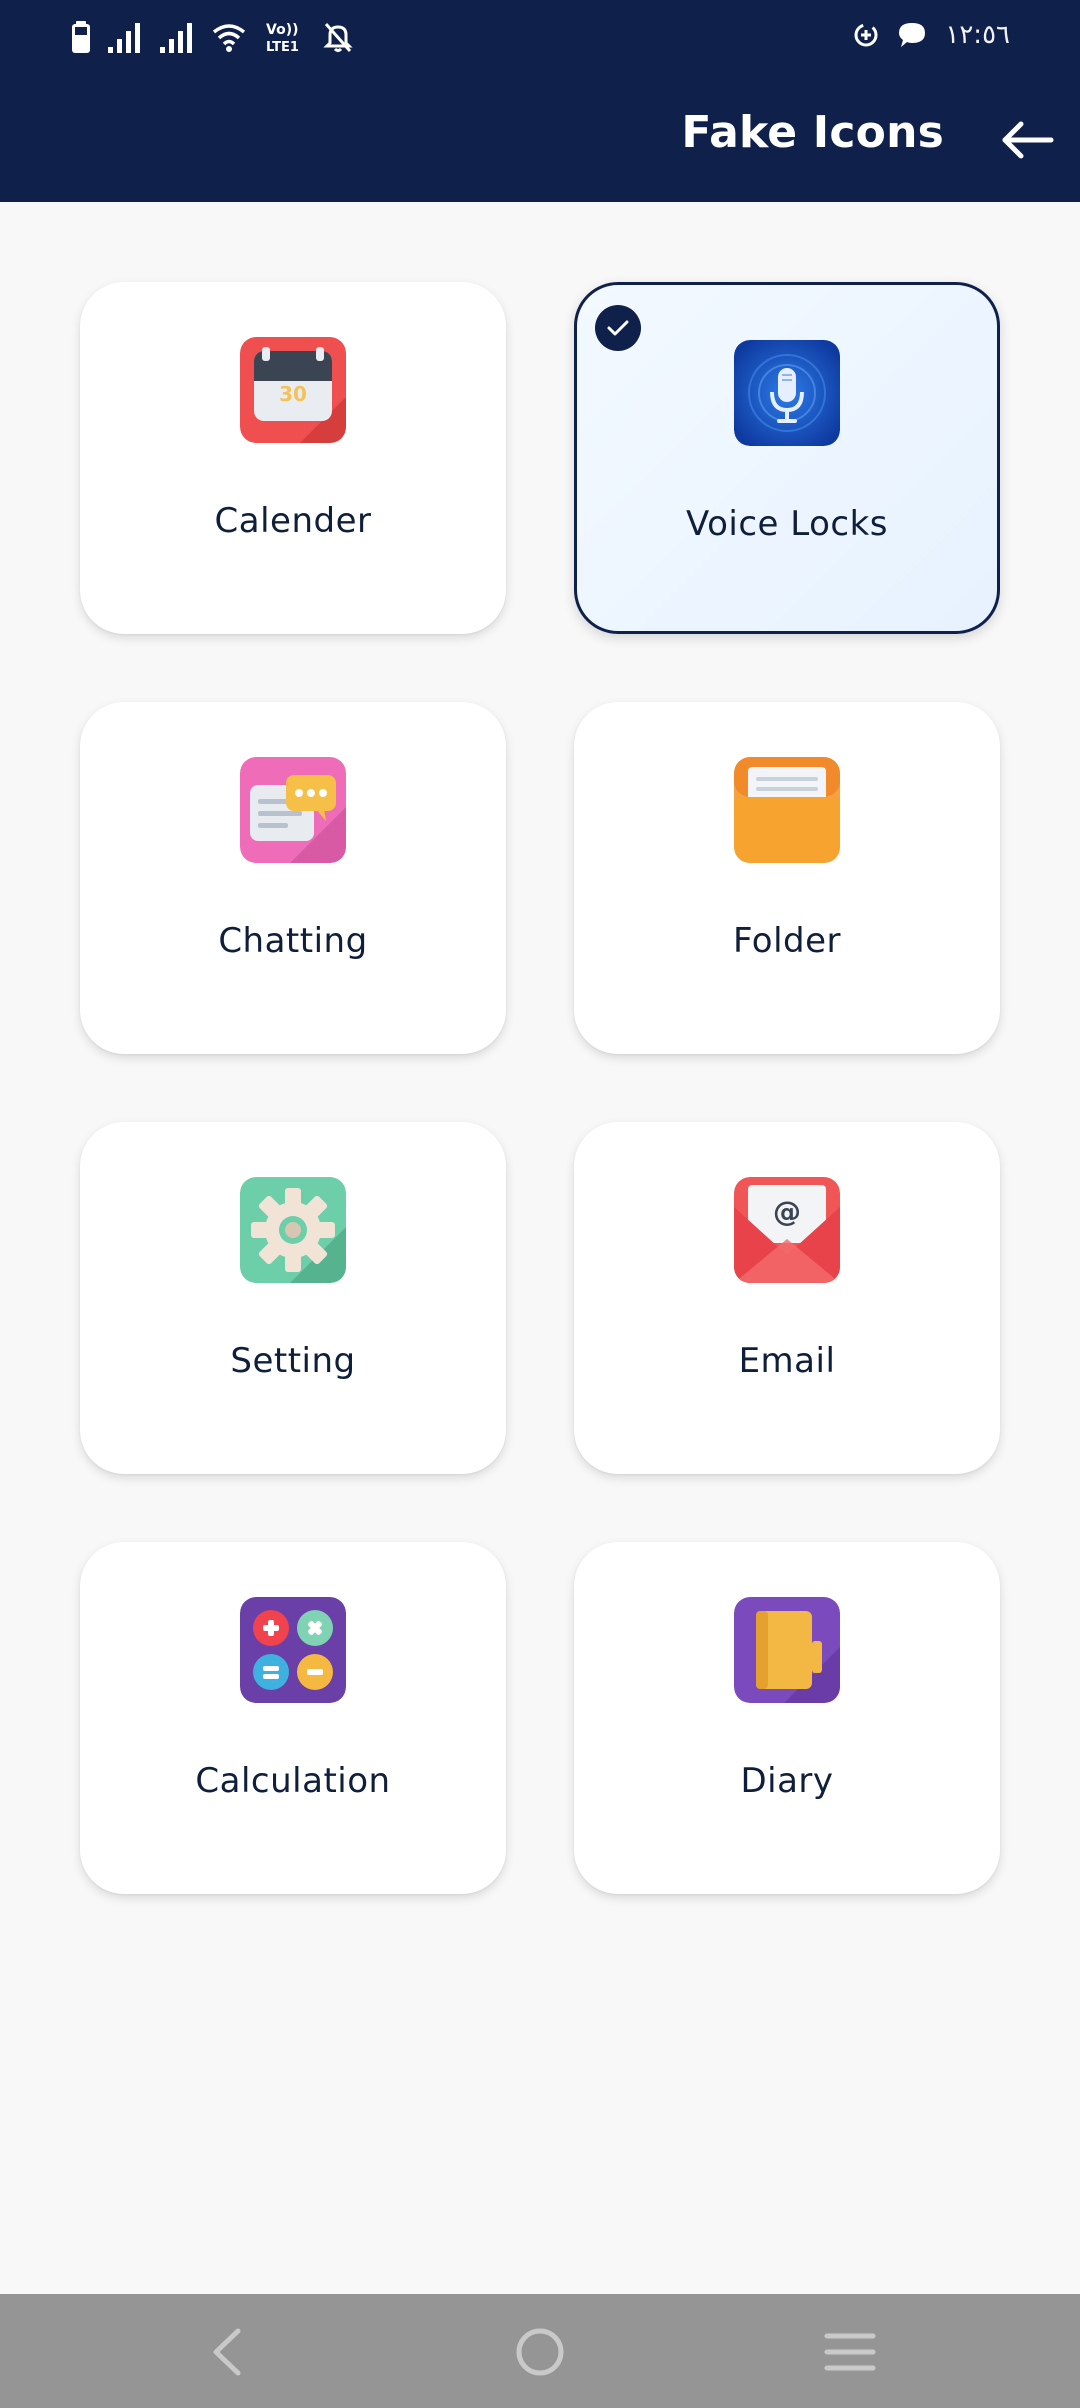  I want to click on nav-menu-button, so click(850, 2352).